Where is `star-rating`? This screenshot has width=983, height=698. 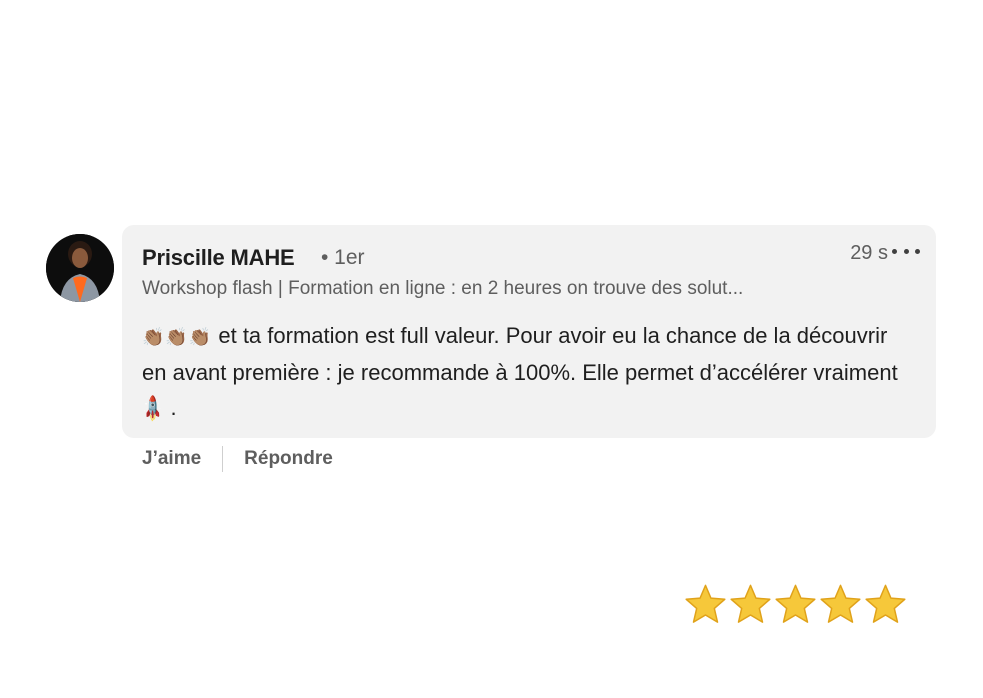 star-rating is located at coordinates (795, 604).